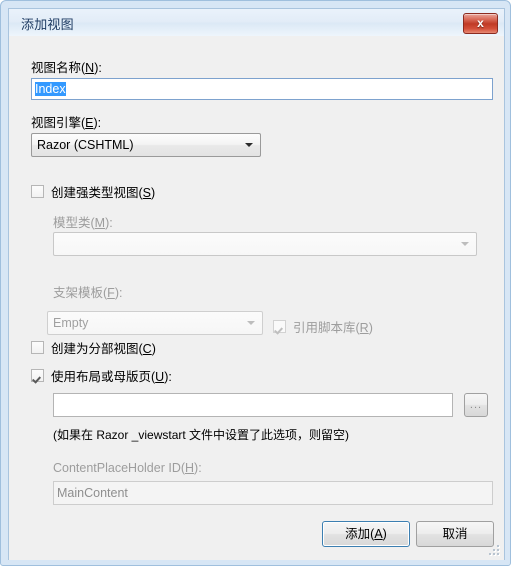 This screenshot has height=566, width=511. What do you see at coordinates (155, 323) in the screenshot?
I see `scaffold-template-select: Empty` at bounding box center [155, 323].